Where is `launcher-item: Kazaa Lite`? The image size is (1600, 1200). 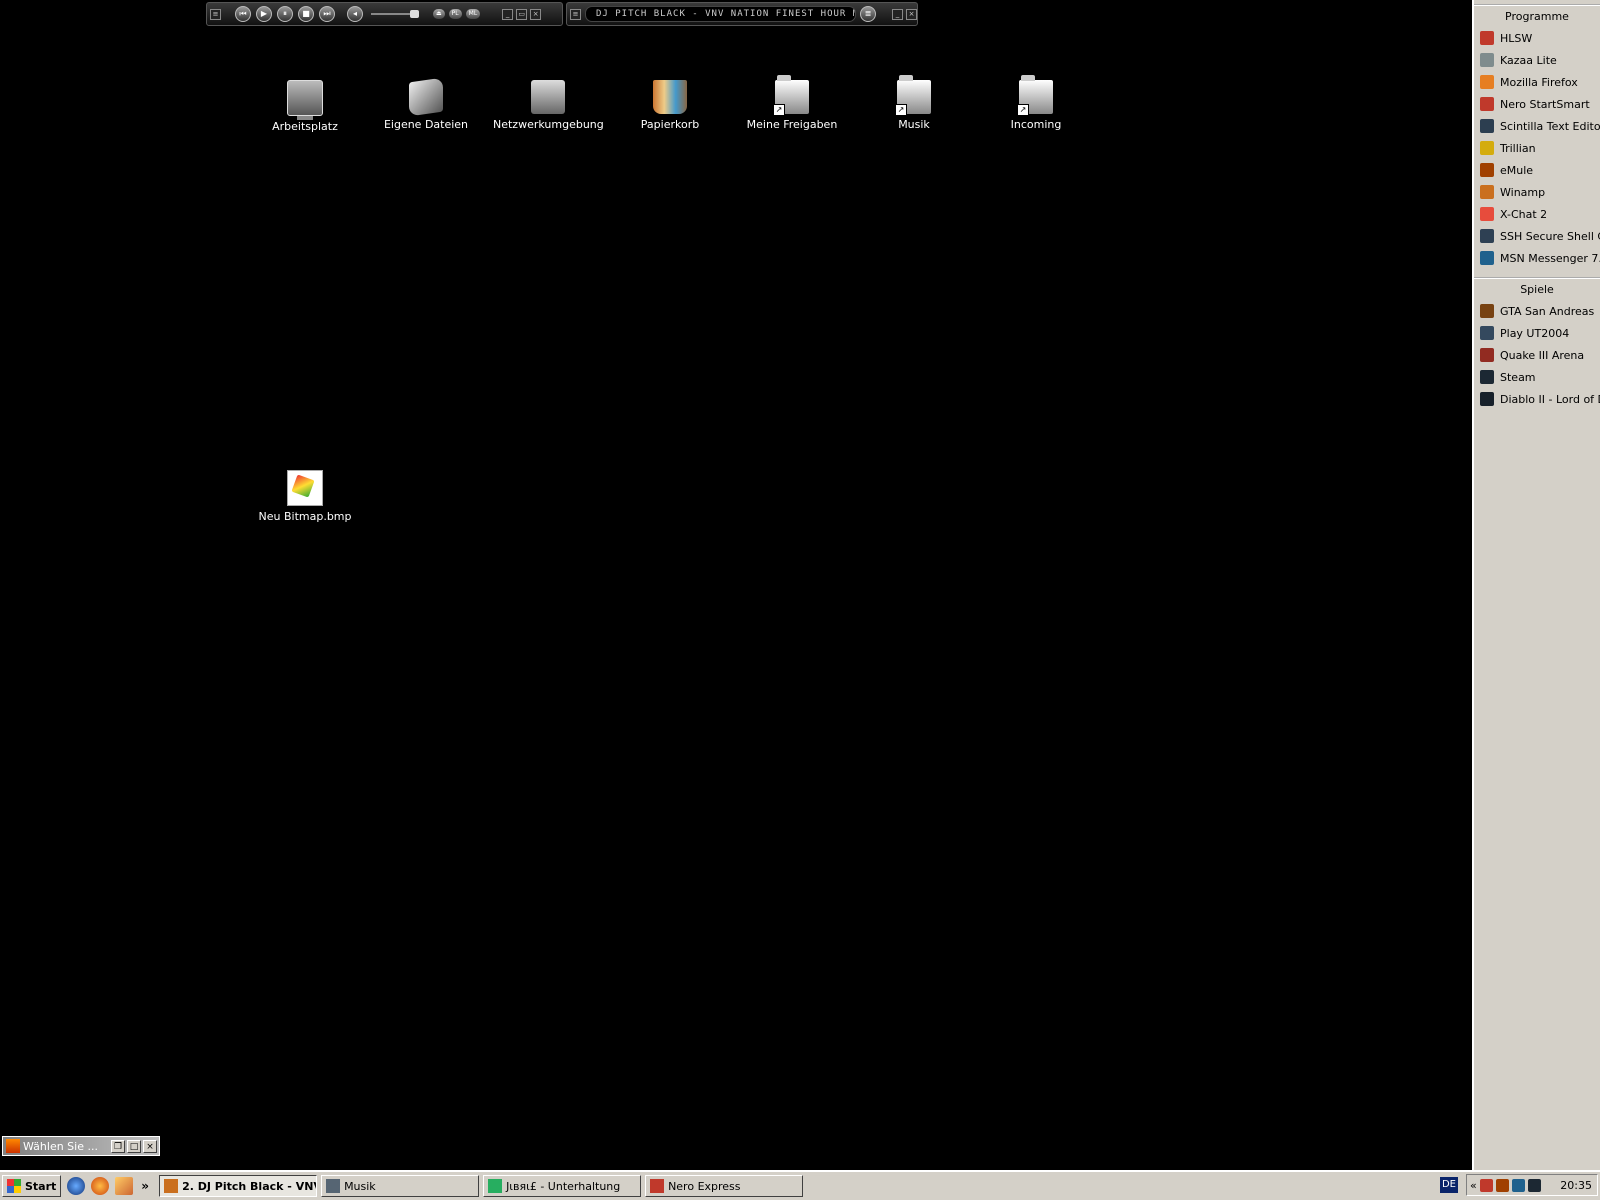
launcher-item: Kazaa Lite is located at coordinates (1537, 60).